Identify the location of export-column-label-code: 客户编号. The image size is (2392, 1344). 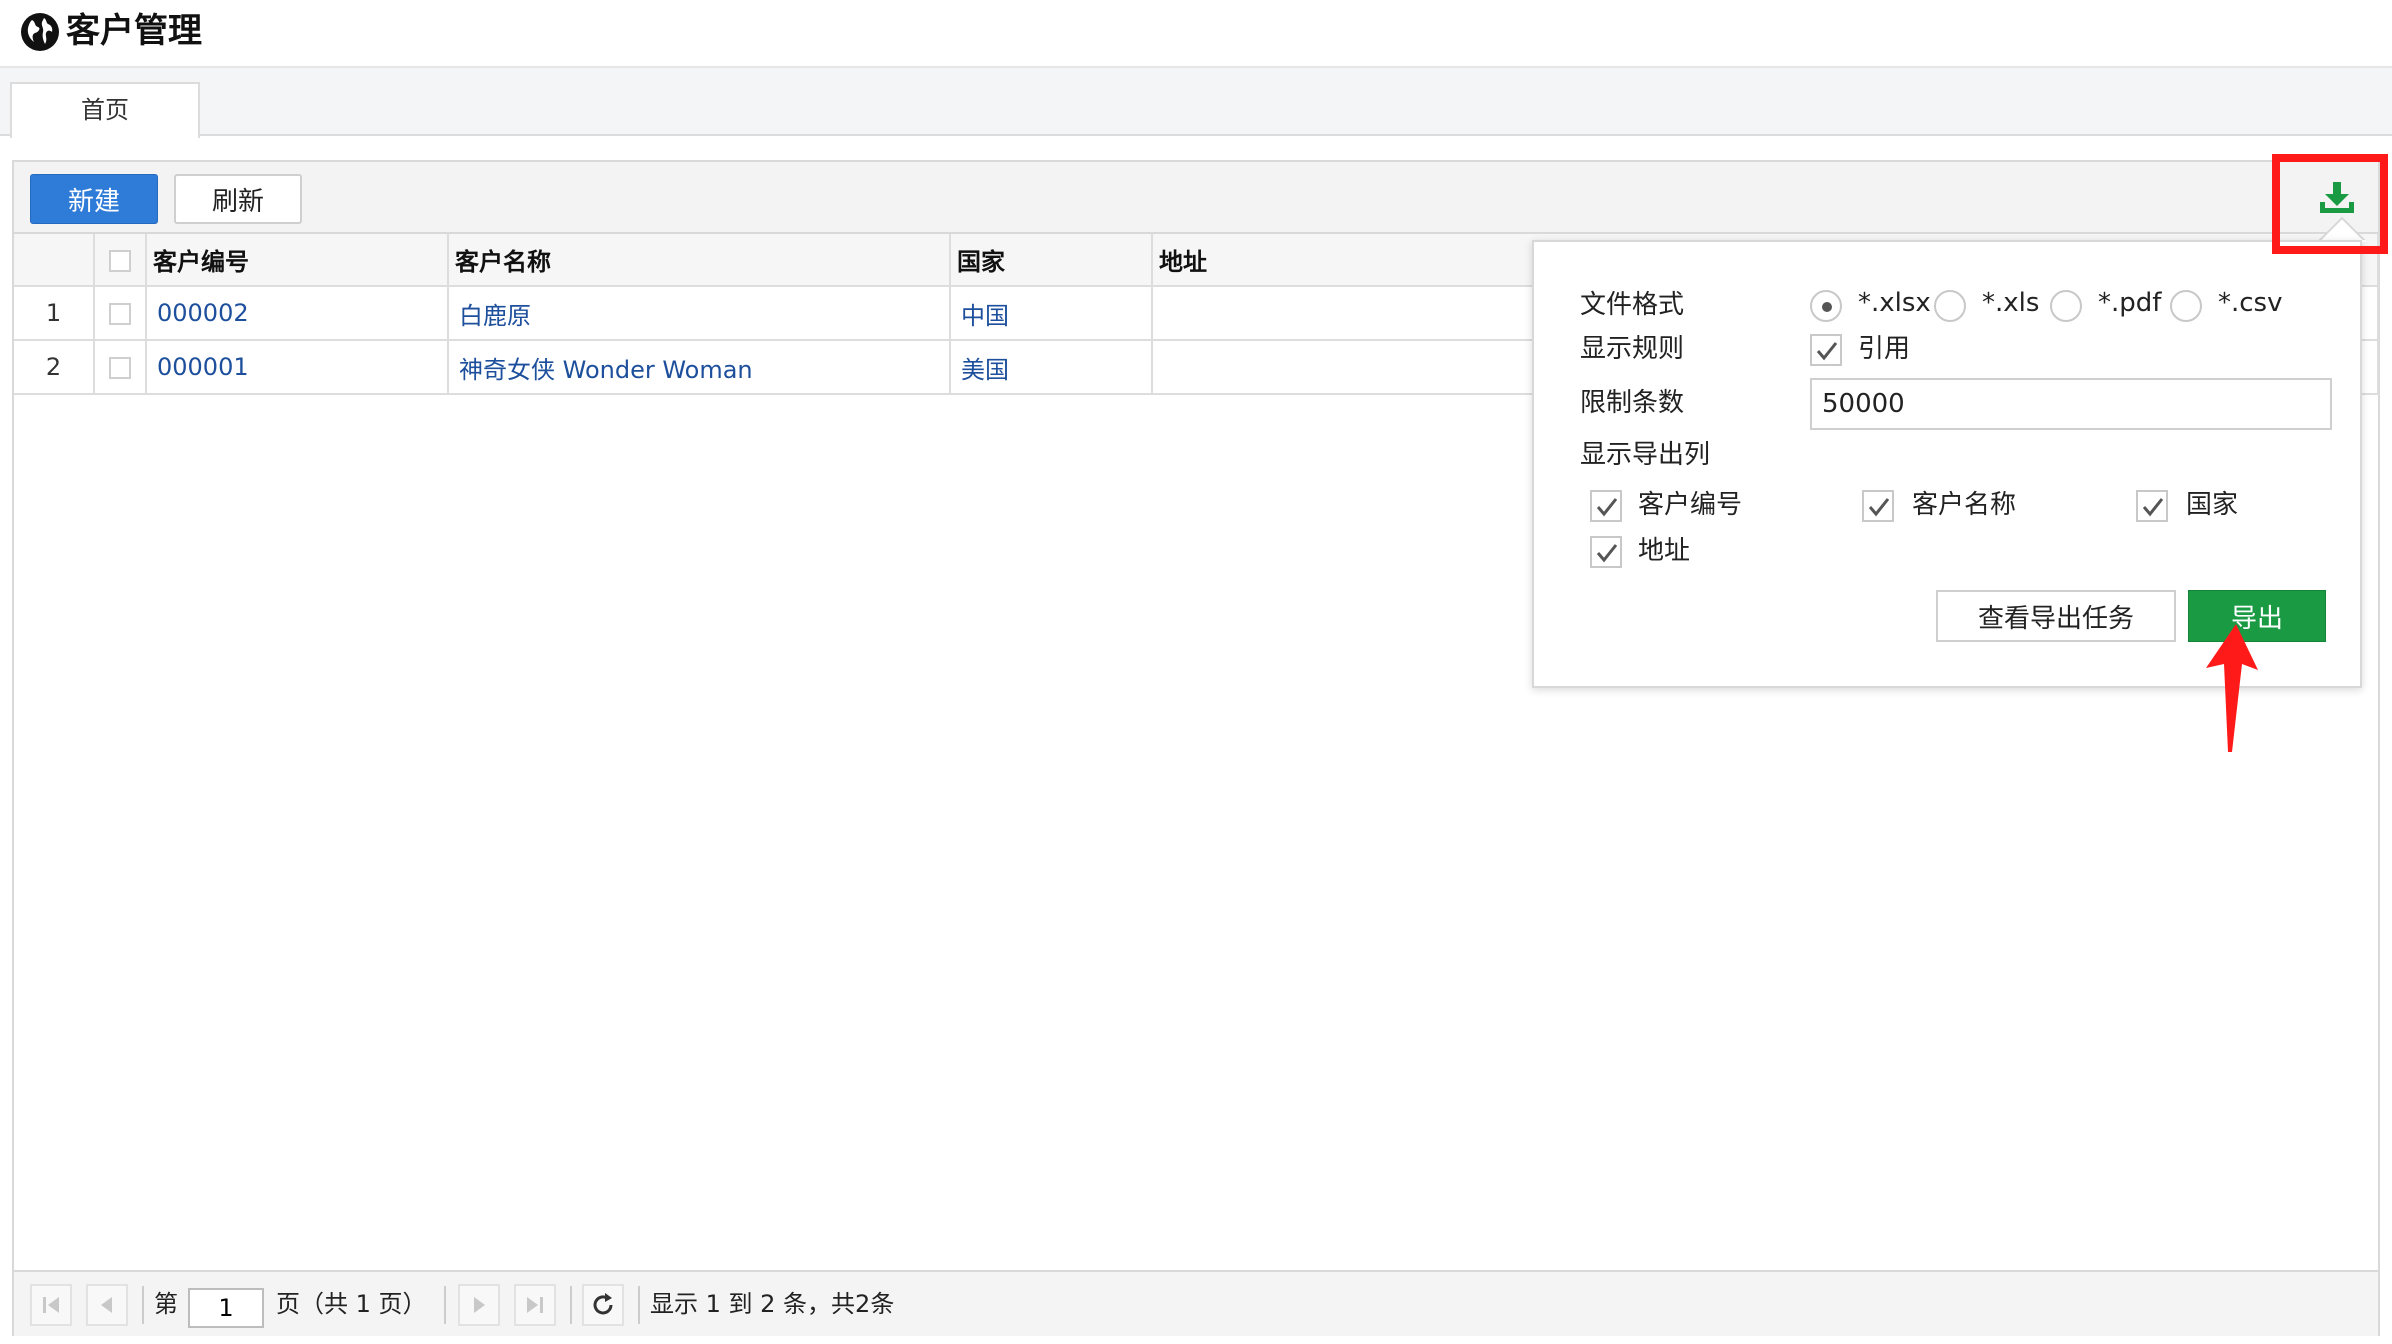
(1690, 505).